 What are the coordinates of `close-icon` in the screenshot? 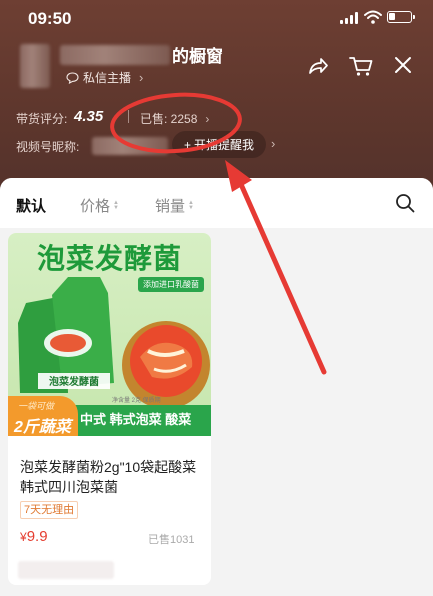 It's located at (403, 65).